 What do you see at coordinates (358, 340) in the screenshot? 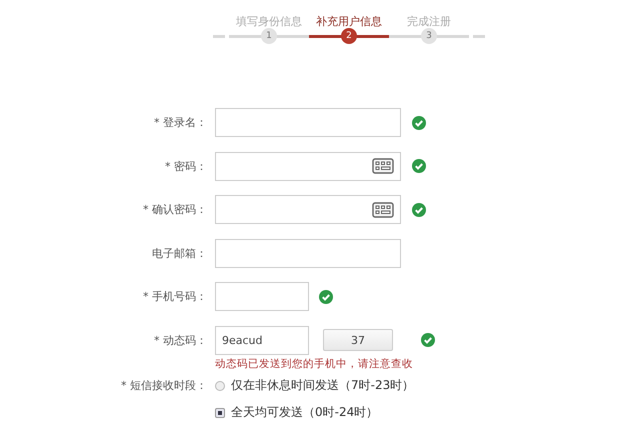
I see `countdown-button: 37` at bounding box center [358, 340].